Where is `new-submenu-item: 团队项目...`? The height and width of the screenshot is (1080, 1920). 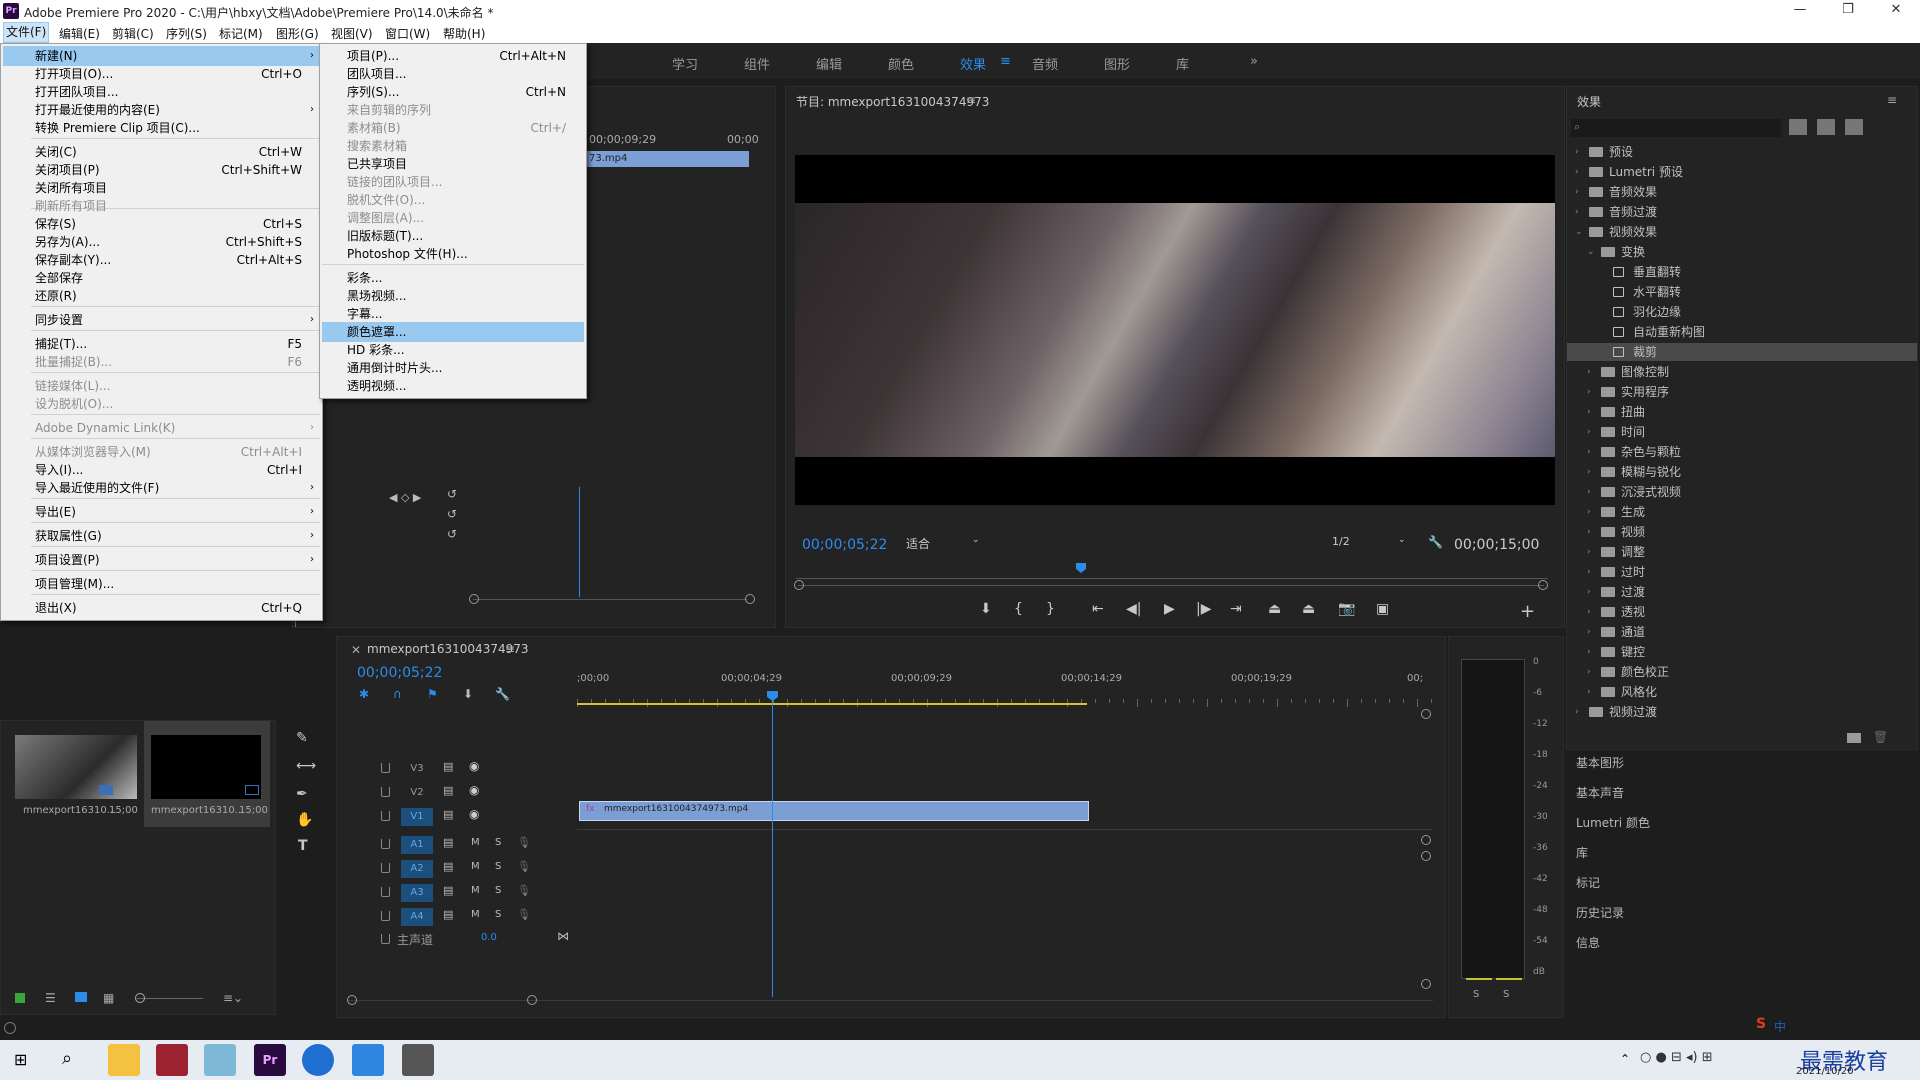
new-submenu-item: 团队项目... is located at coordinates (453, 74).